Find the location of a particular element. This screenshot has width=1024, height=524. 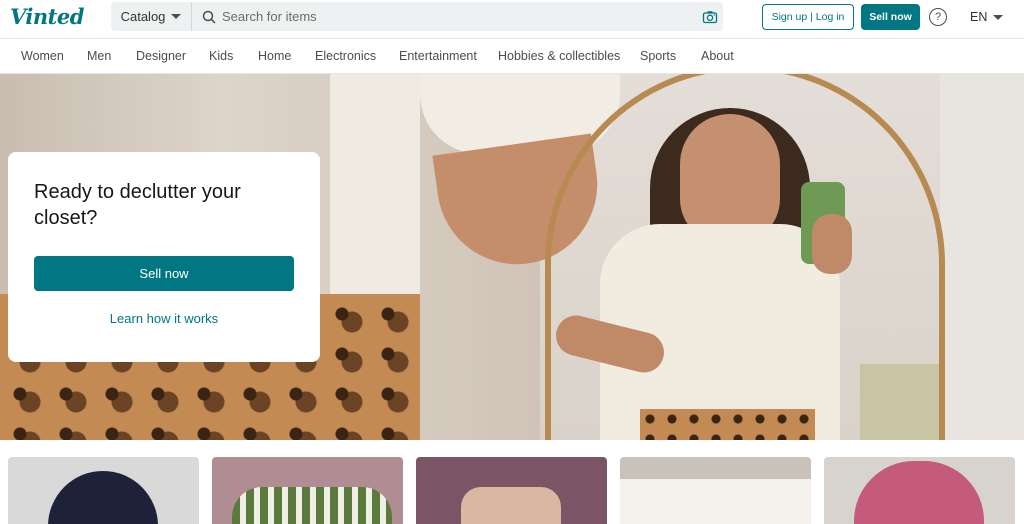

language-selector: EN is located at coordinates (987, 17).